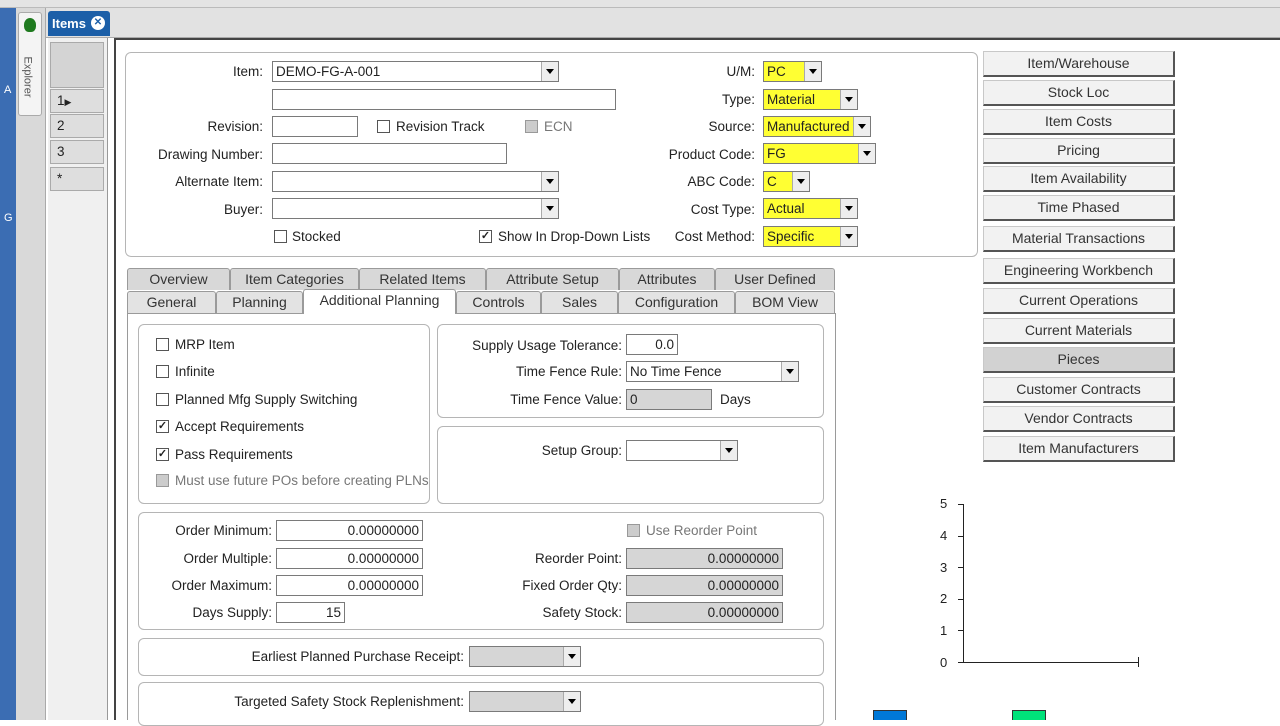 Image resolution: width=1280 pixels, height=726 pixels. Describe the element at coordinates (77, 101) in the screenshot. I see `row-1: 1▶` at that location.